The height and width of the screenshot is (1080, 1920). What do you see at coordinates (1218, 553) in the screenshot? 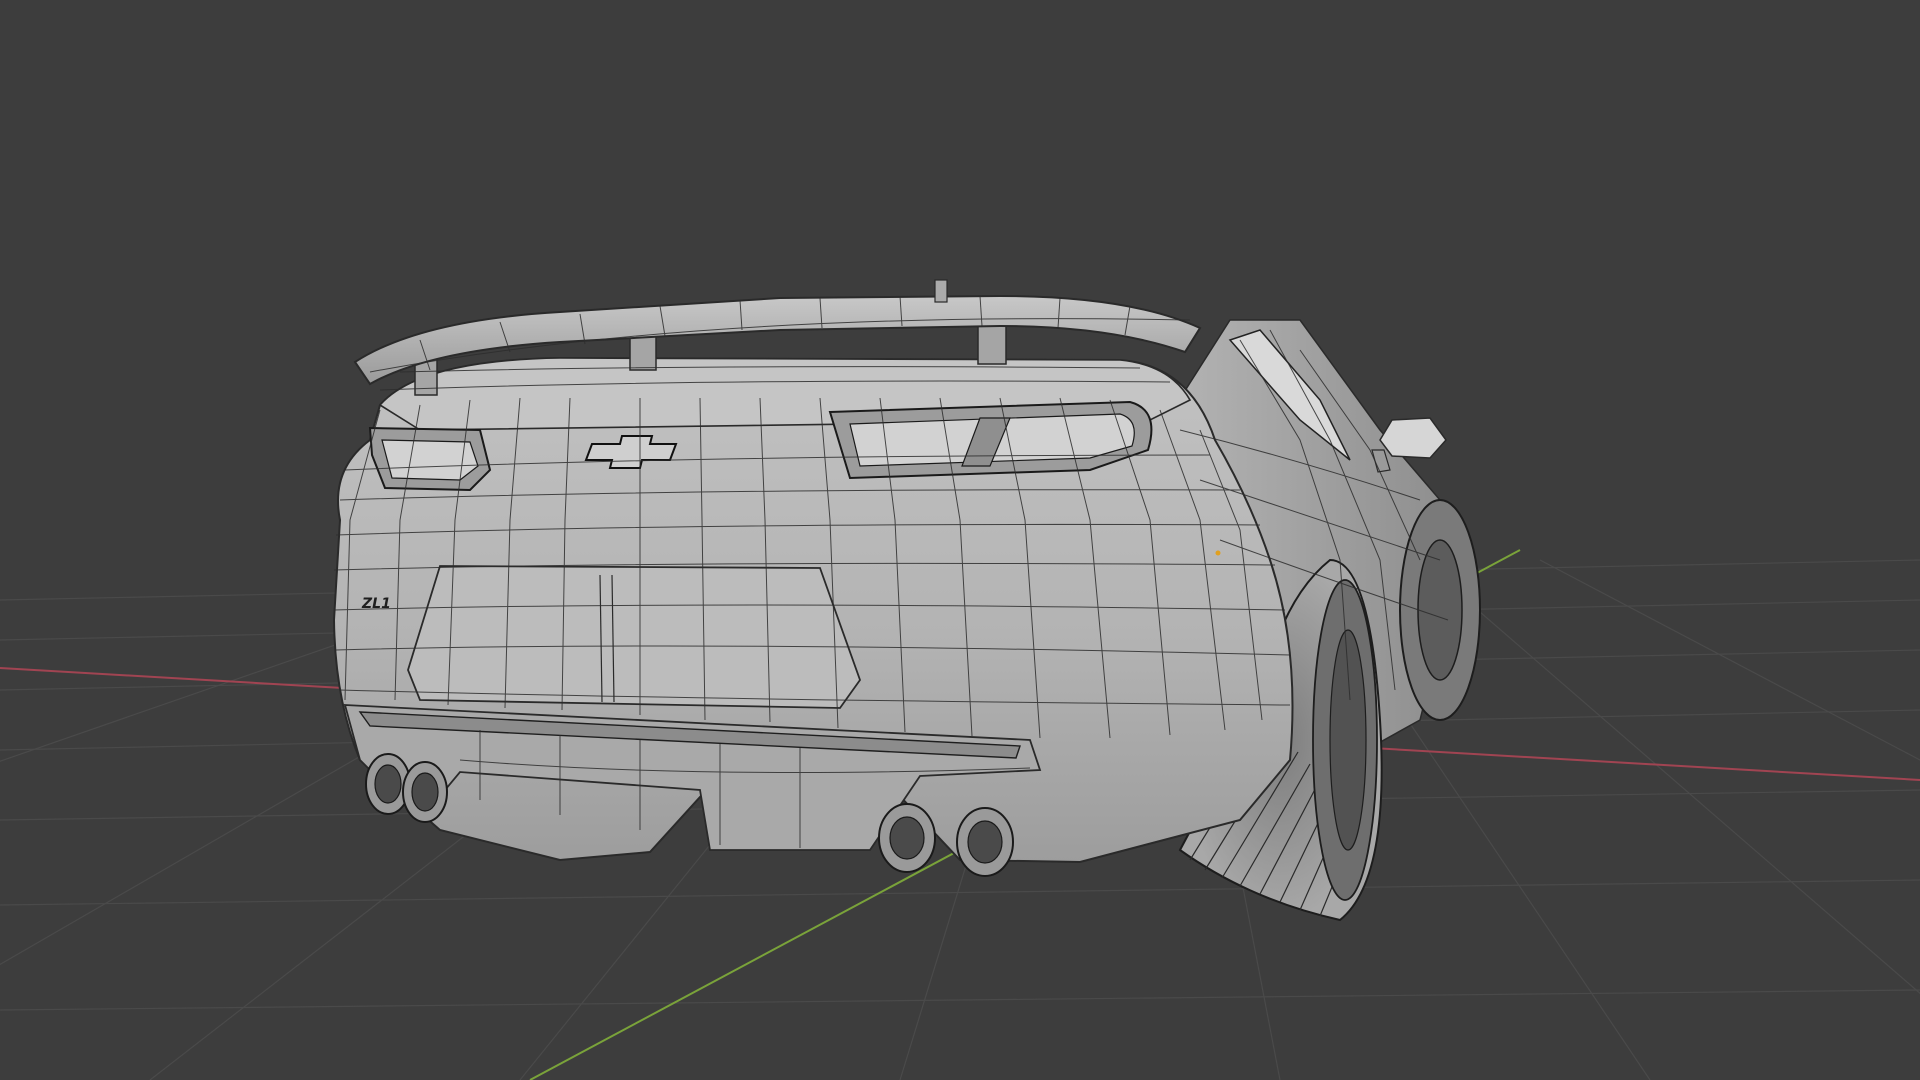
I see `origin-point` at bounding box center [1218, 553].